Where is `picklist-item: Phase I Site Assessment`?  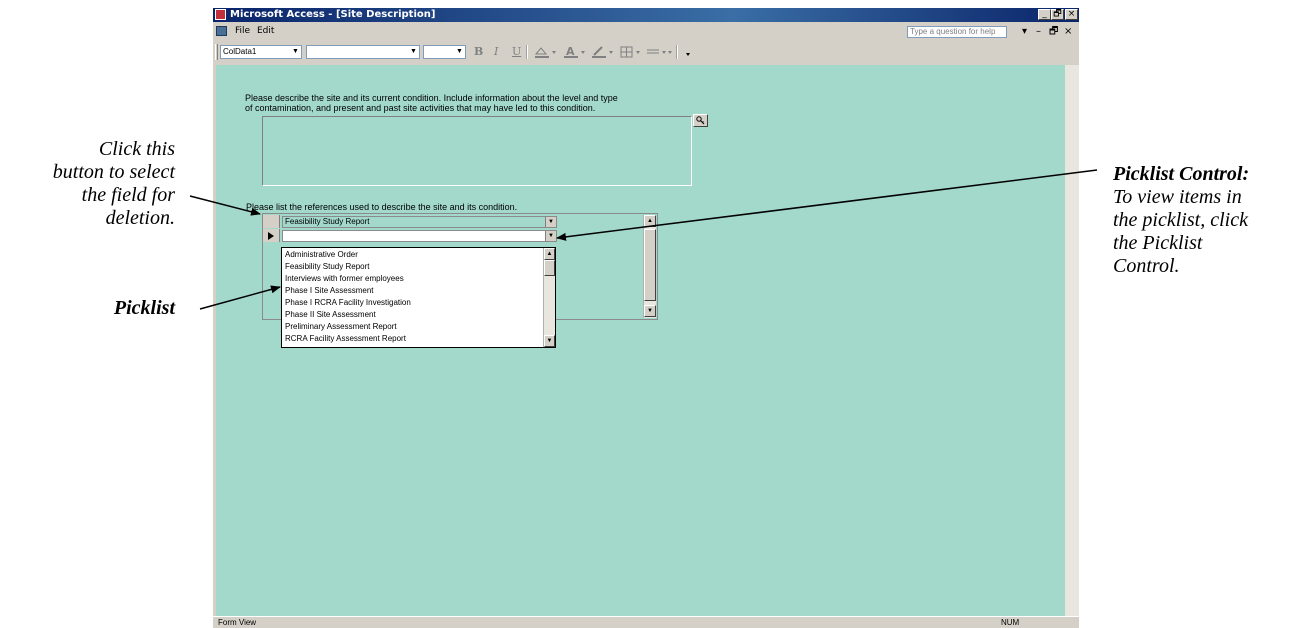 picklist-item: Phase I Site Assessment is located at coordinates (329, 291).